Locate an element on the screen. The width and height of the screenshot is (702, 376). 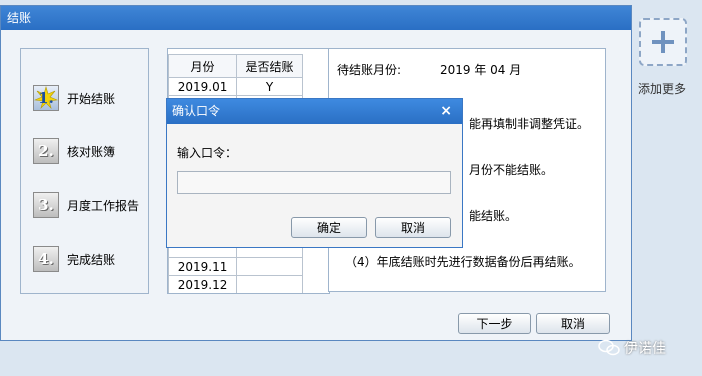
step-verify-ledgers: 2. 核对账簿 is located at coordinates (74, 151).